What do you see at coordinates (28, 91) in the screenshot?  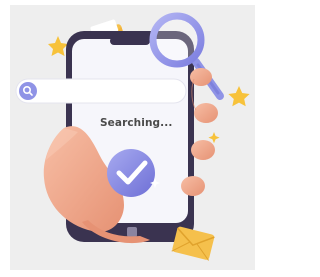 I see `search-bar-icon` at bounding box center [28, 91].